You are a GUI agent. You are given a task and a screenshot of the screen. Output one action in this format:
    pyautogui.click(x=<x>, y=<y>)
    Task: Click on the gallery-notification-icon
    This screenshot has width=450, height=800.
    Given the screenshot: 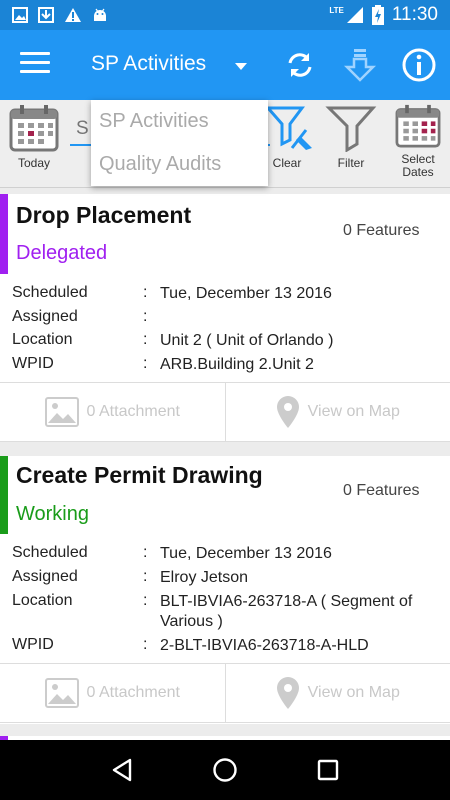 What is the action you would take?
    pyautogui.click(x=20, y=15)
    